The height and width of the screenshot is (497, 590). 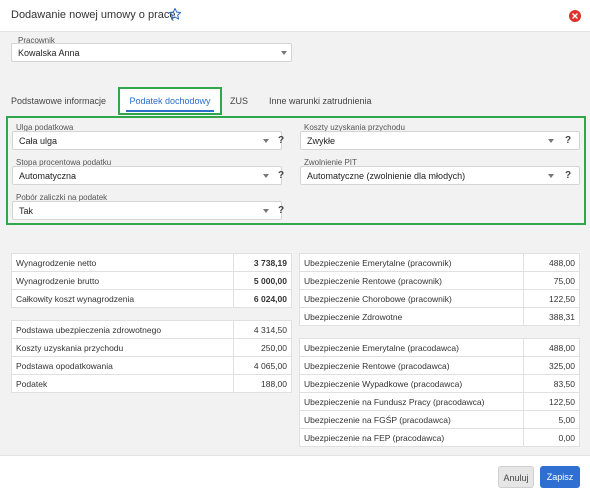 What do you see at coordinates (551, 365) in the screenshot?
I see `row-value: 325,00` at bounding box center [551, 365].